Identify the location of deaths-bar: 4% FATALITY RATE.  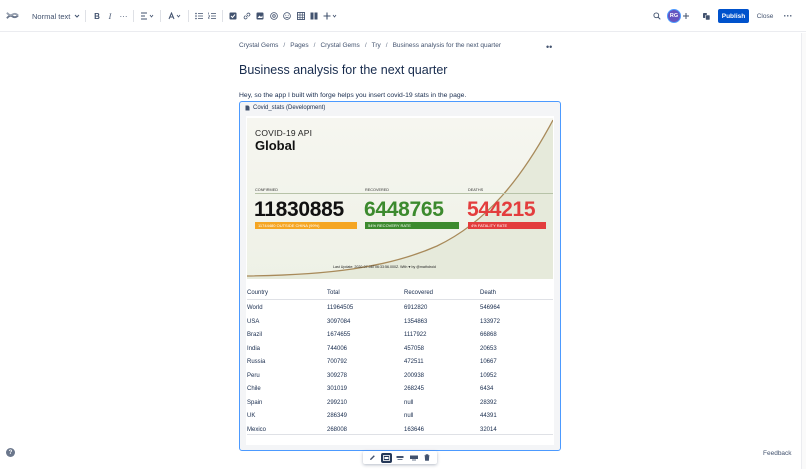
(507, 225).